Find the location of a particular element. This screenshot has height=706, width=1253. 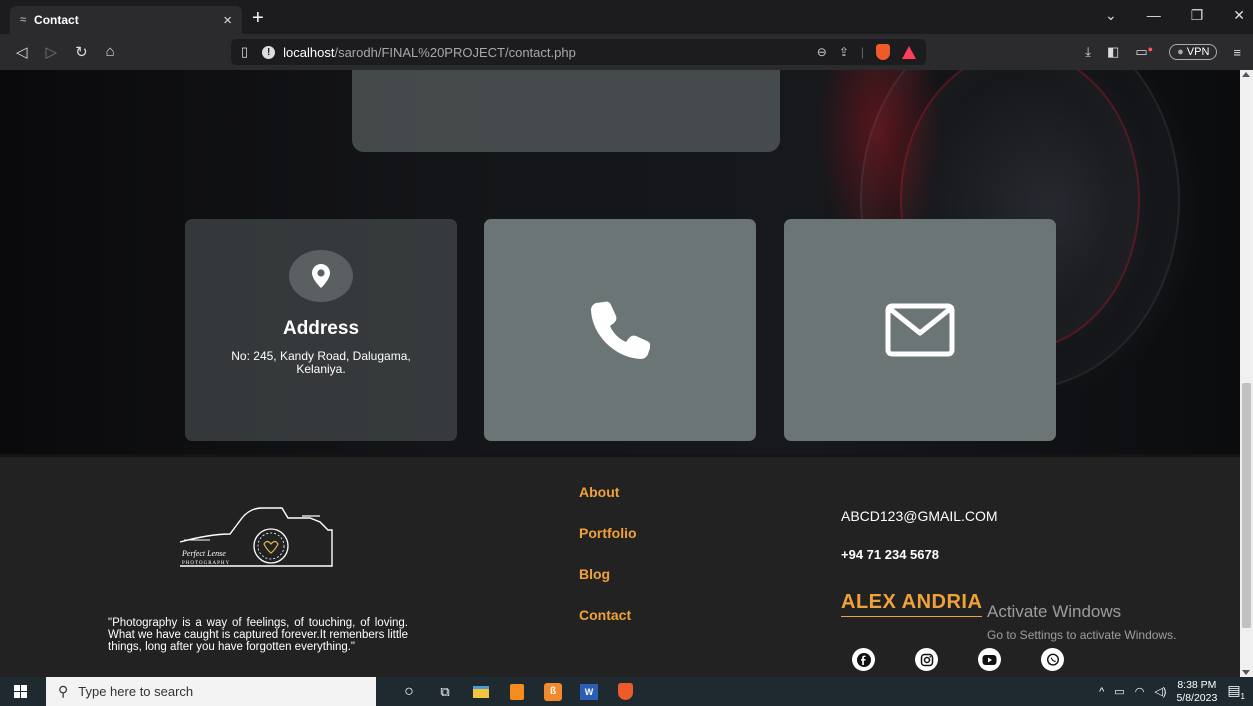

close-icon: ✕ is located at coordinates (1239, 15).